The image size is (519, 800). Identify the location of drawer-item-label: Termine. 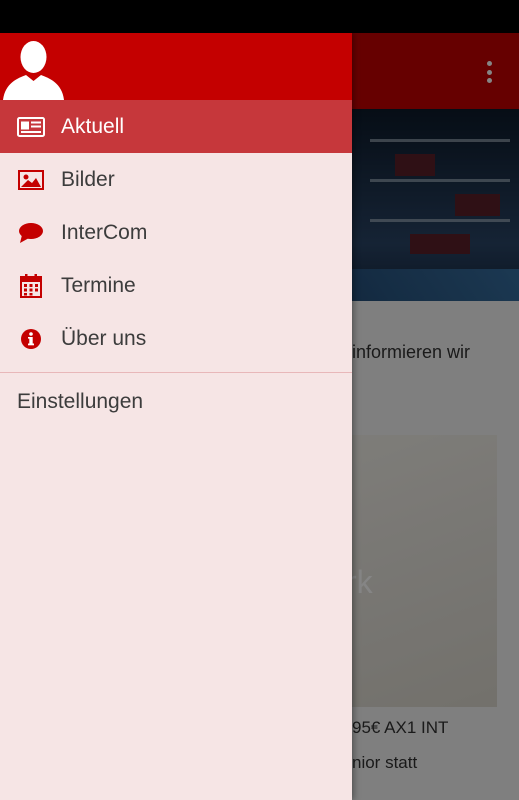
(98, 285).